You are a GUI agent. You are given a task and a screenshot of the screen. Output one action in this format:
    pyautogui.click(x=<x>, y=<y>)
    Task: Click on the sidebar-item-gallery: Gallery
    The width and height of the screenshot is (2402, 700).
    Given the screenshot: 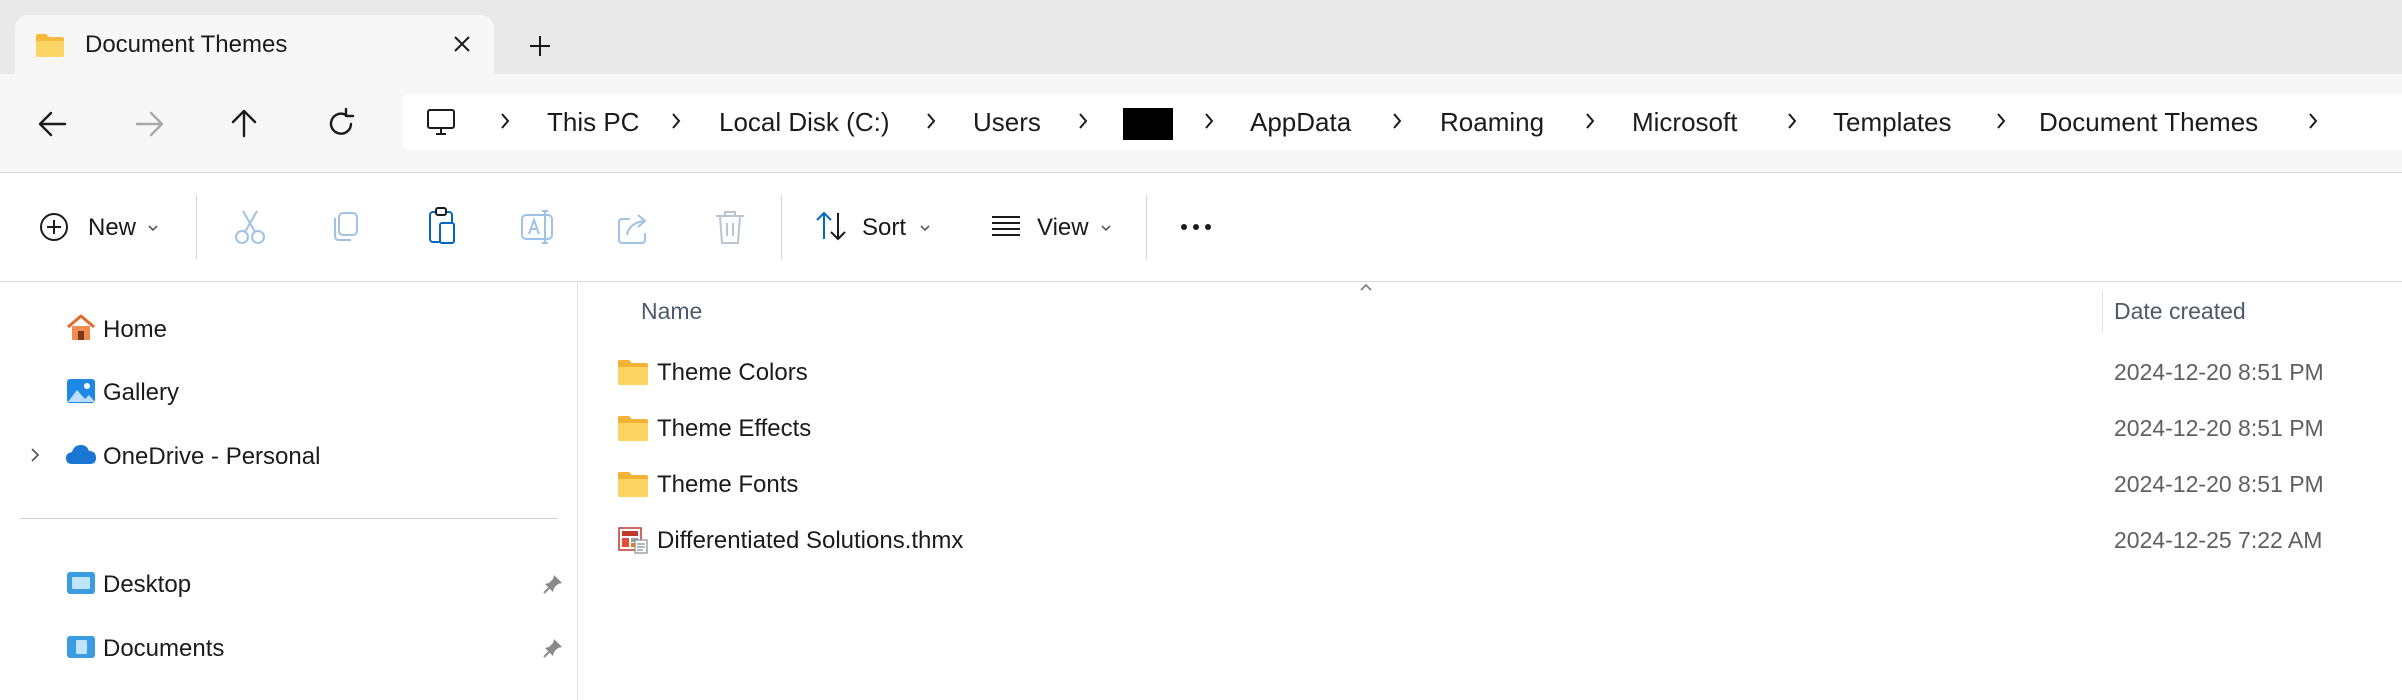 What is the action you would take?
    pyautogui.click(x=288, y=391)
    